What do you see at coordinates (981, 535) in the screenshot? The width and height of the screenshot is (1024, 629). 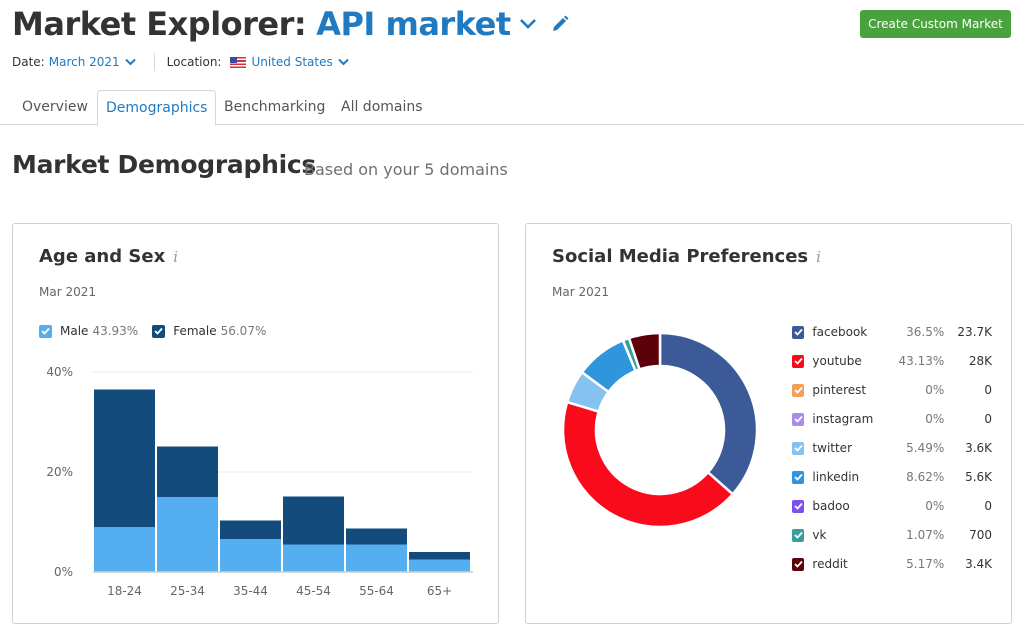 I see `legend-count: 700` at bounding box center [981, 535].